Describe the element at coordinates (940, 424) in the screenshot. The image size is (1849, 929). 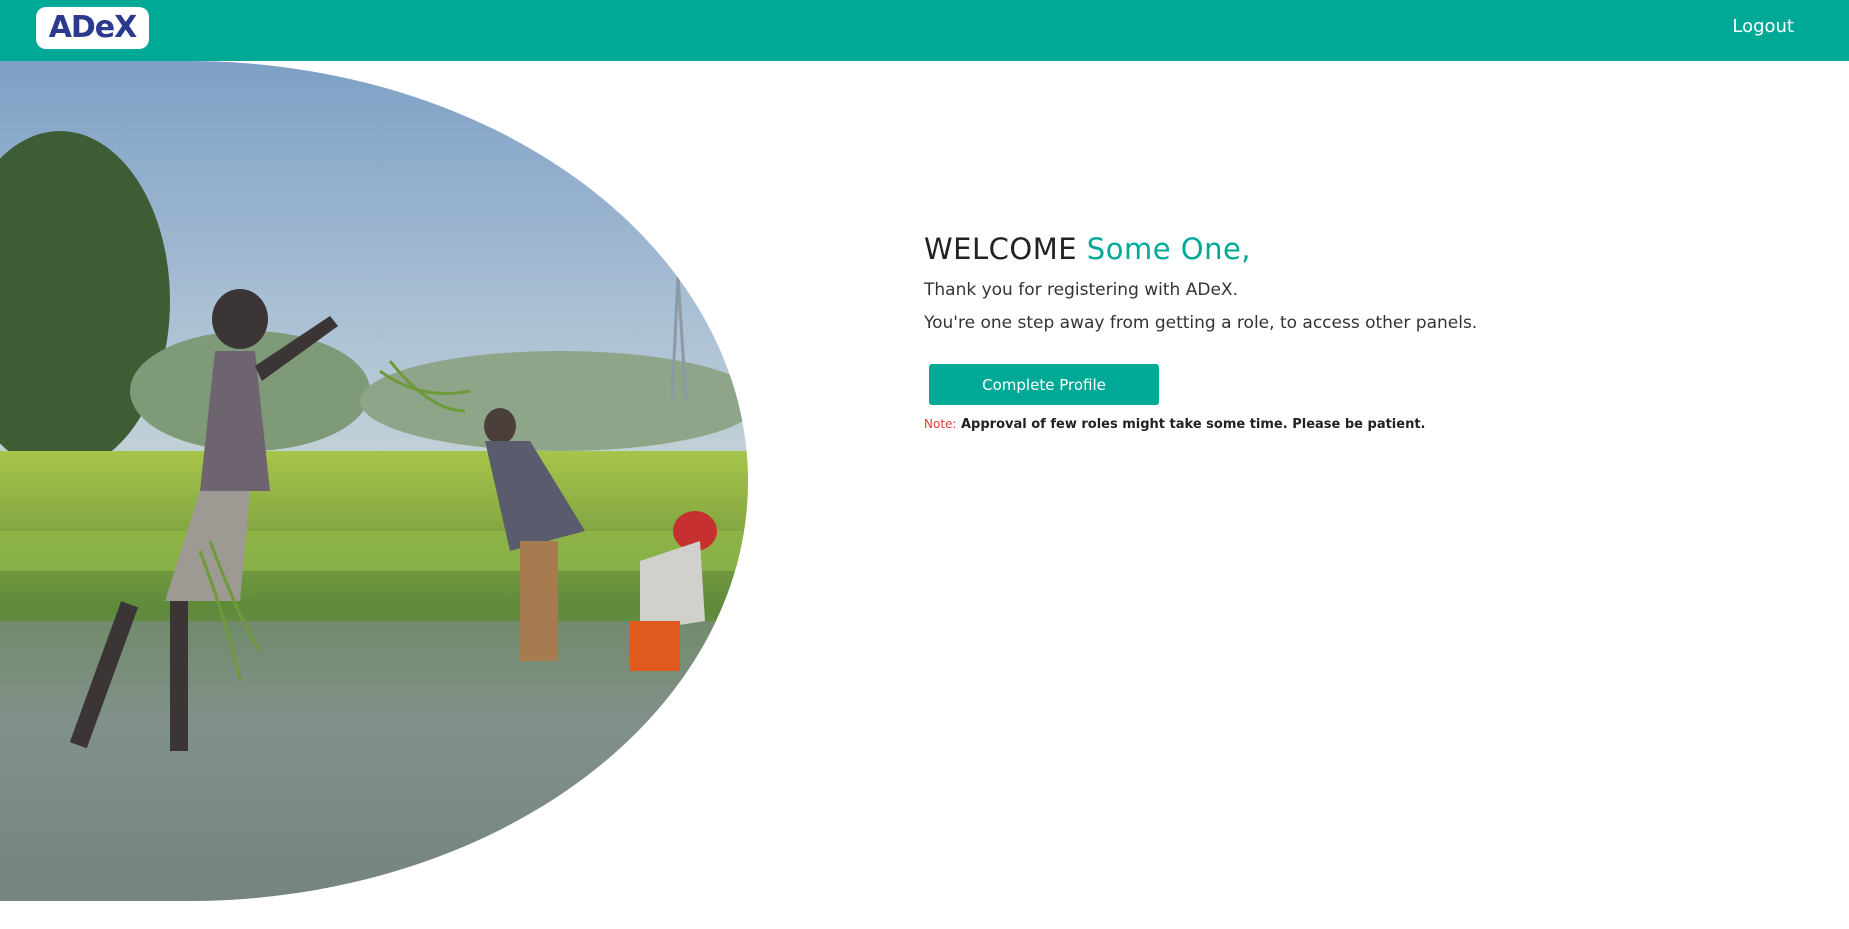
I see `note-label: Note:` at that location.